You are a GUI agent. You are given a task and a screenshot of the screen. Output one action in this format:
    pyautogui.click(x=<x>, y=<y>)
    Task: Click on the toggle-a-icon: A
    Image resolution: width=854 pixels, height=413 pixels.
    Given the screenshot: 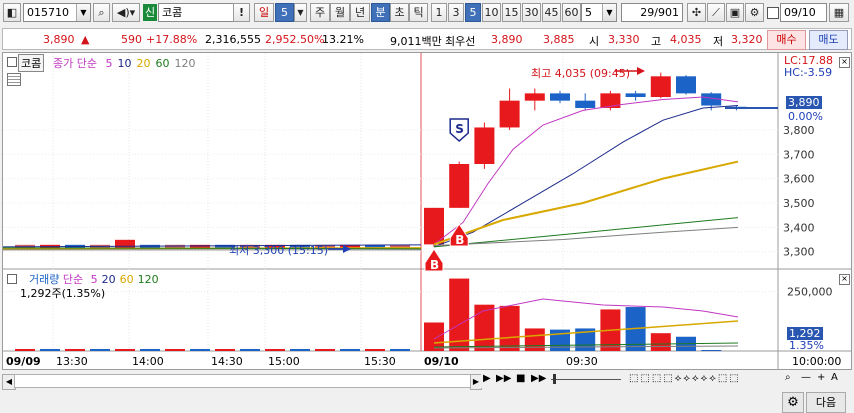 What is the action you would take?
    pyautogui.click(x=834, y=377)
    